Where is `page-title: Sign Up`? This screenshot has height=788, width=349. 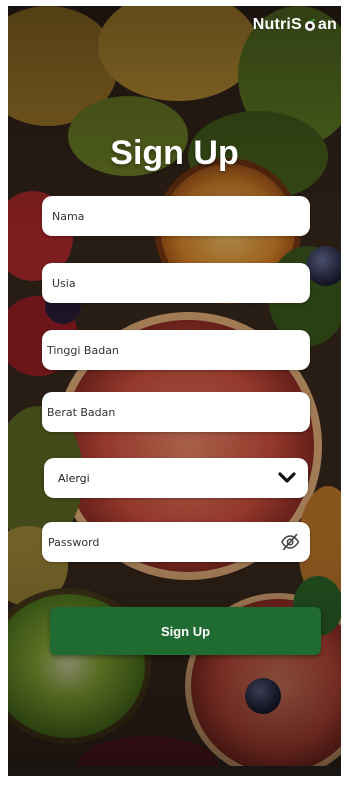
page-title: Sign Up is located at coordinates (174, 153).